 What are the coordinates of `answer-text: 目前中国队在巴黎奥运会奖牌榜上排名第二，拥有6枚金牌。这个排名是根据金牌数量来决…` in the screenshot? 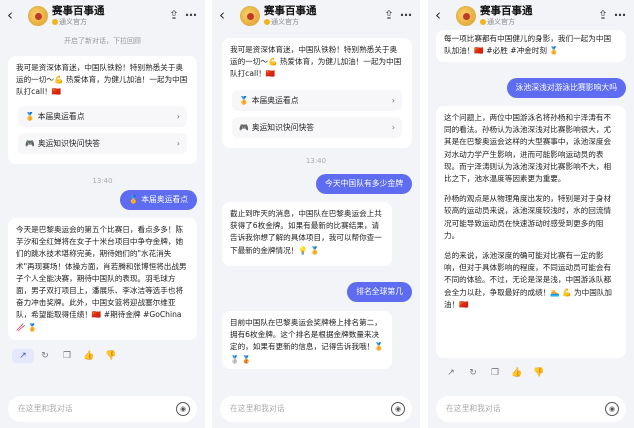 It's located at (307, 341).